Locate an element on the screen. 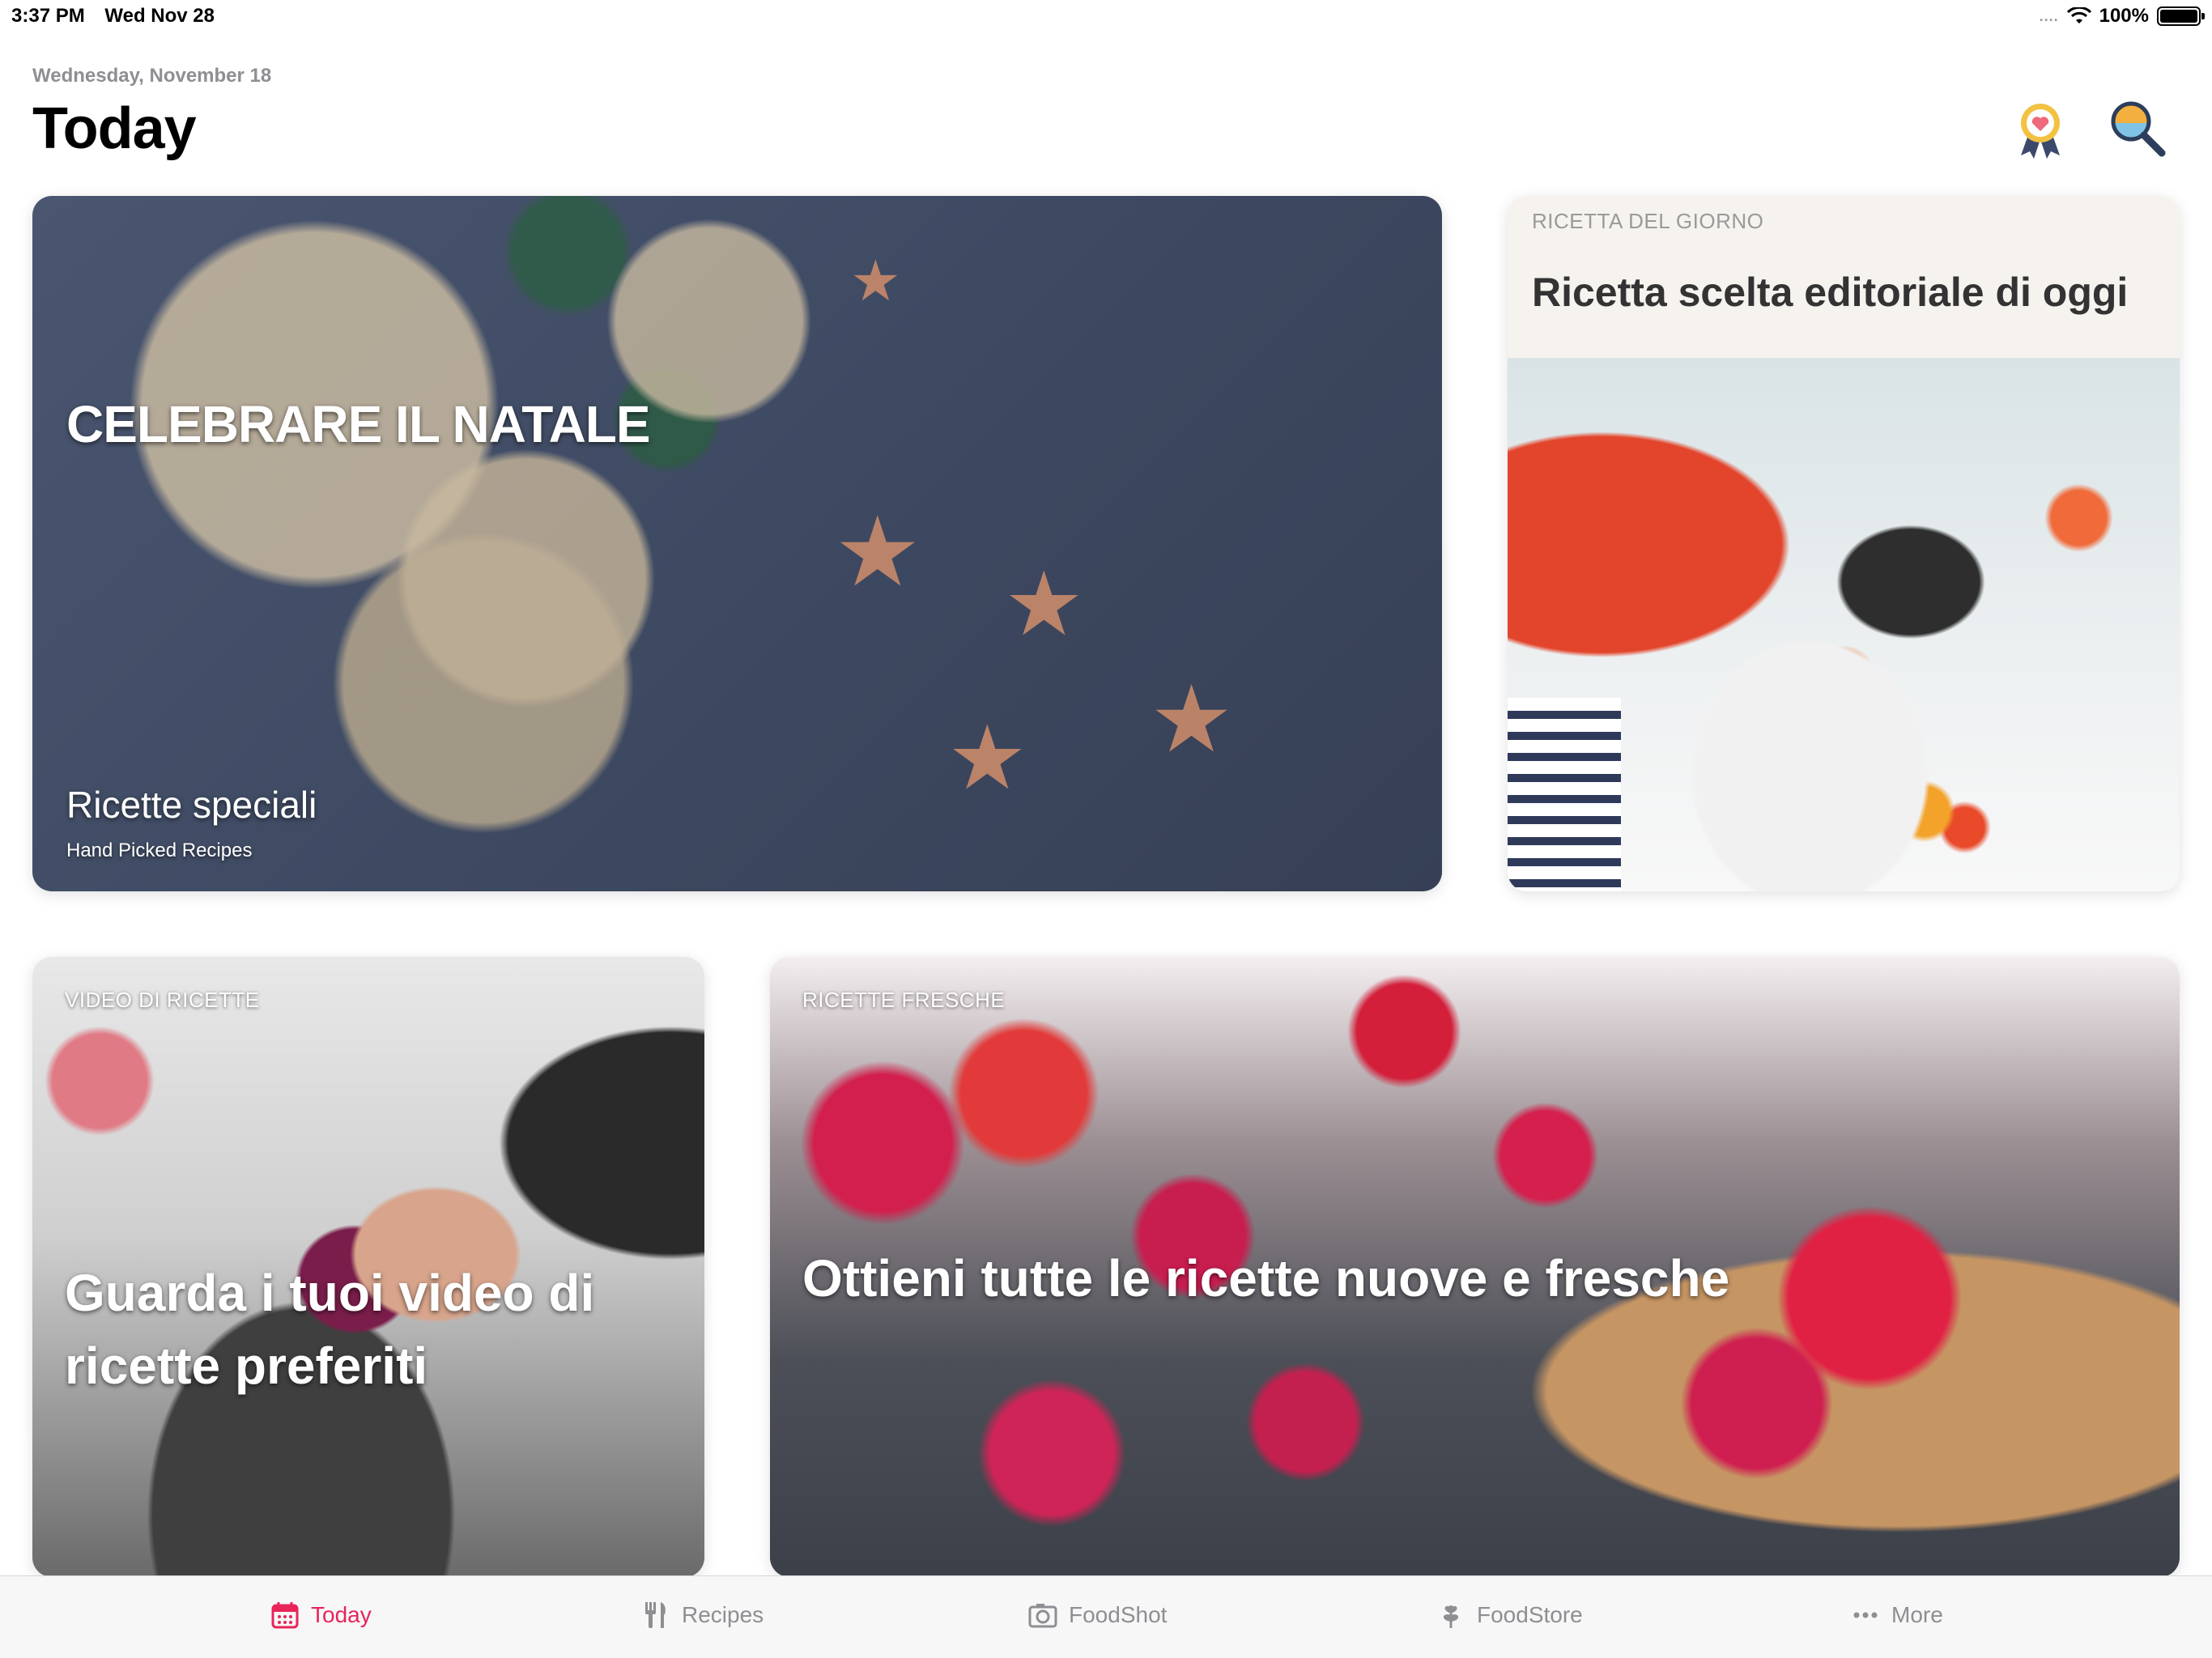  page-title: Today is located at coordinates (115, 128).